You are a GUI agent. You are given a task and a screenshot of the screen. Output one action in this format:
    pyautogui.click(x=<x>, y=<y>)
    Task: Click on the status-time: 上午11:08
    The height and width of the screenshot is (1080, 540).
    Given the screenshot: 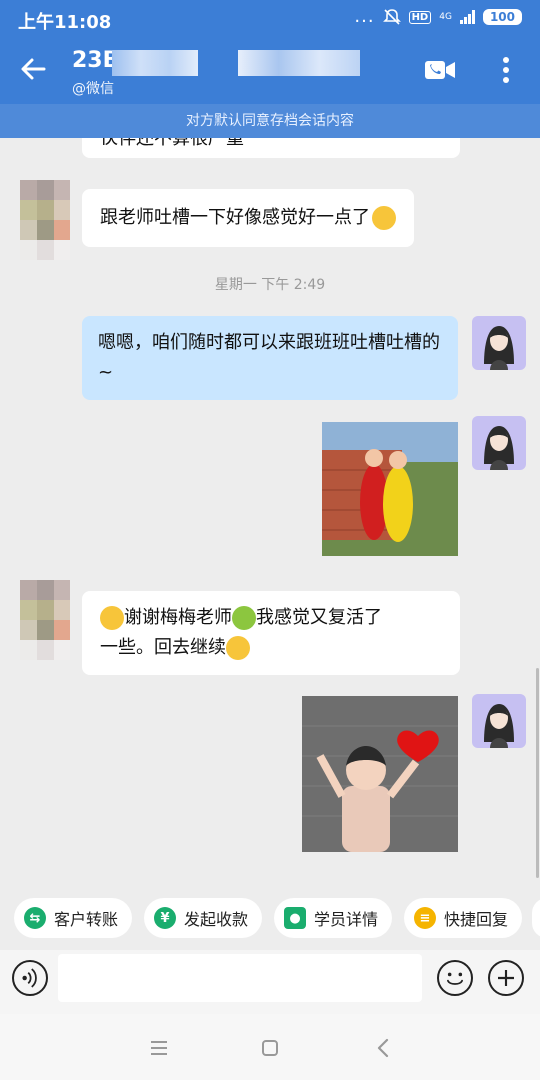 What is the action you would take?
    pyautogui.click(x=65, y=22)
    